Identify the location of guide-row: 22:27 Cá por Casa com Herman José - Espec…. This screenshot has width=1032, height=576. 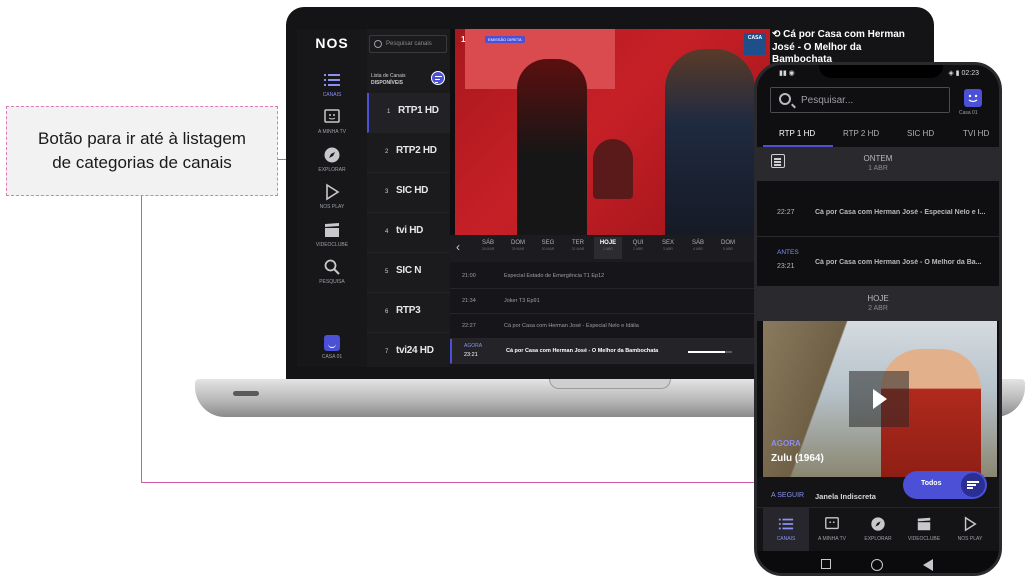
(605, 326).